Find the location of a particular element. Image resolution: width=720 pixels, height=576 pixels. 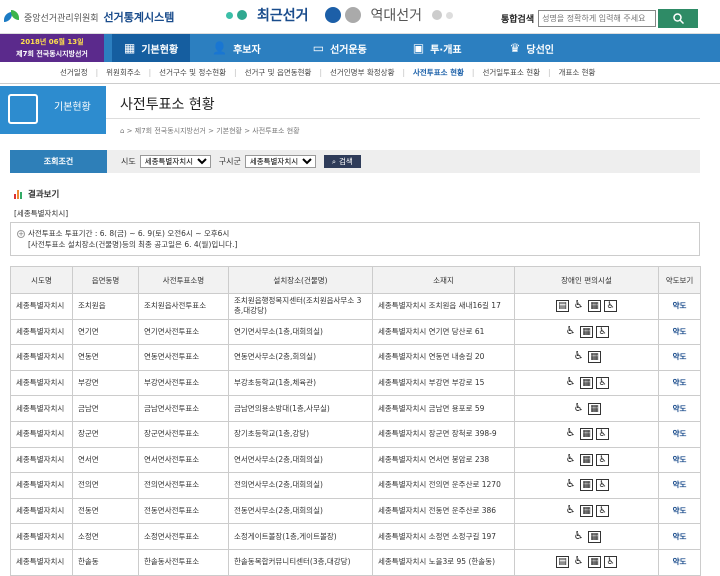

nav-item-vote: ▣ 투·개표 is located at coordinates (437, 48).